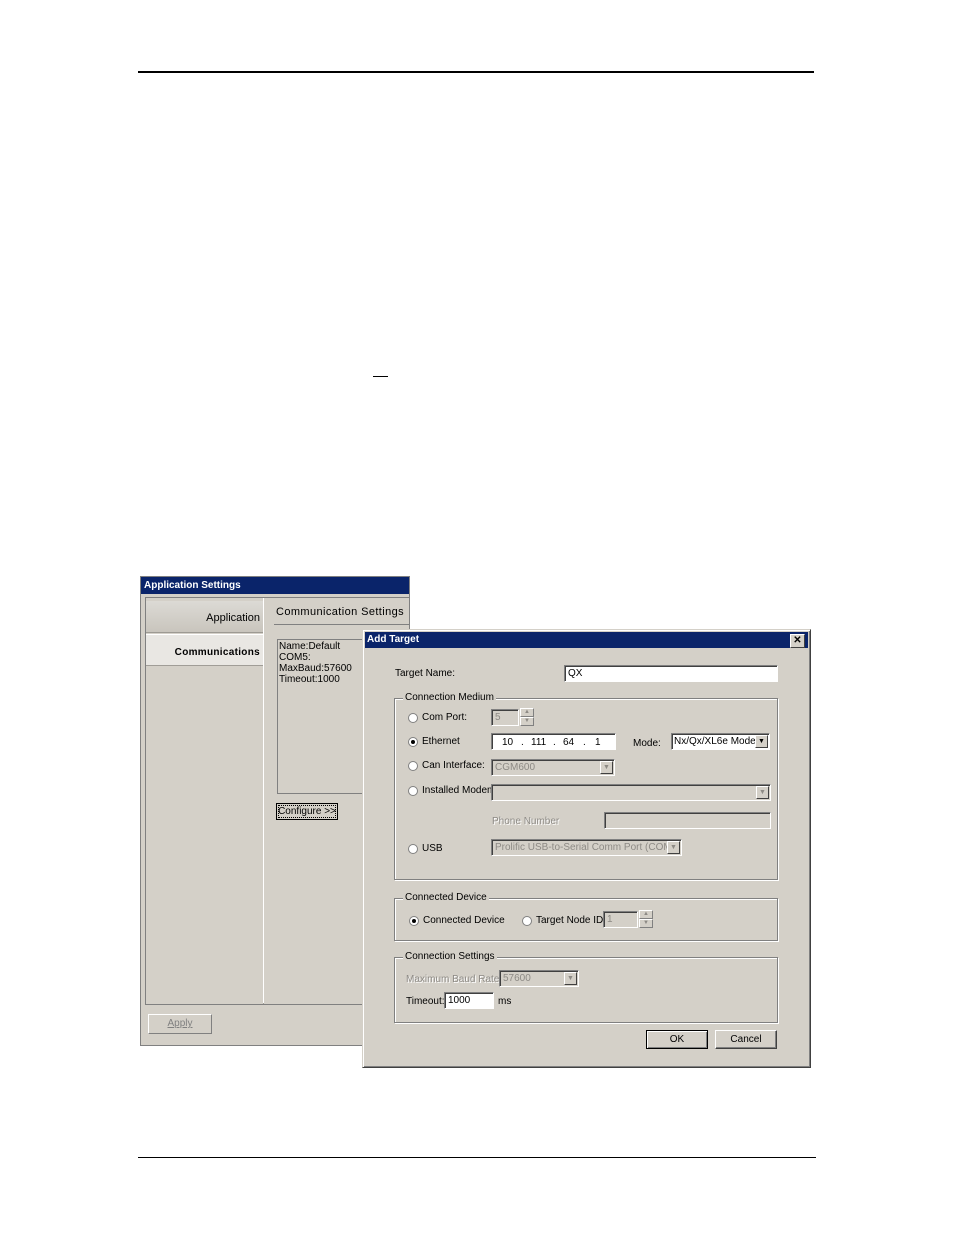 Image resolution: width=954 pixels, height=1235 pixels. Describe the element at coordinates (380, 376) in the screenshot. I see `stray-underline-mark` at that location.